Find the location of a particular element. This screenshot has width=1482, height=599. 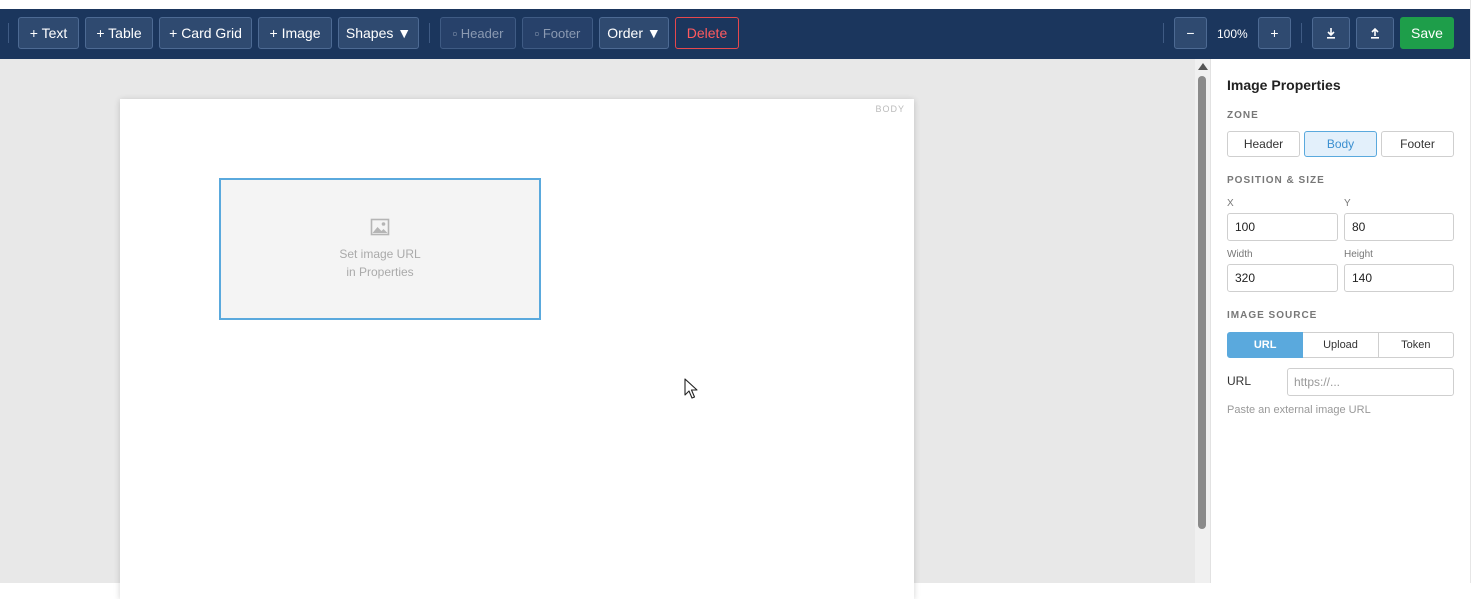

source-upload-tab: Upload is located at coordinates (1341, 345).